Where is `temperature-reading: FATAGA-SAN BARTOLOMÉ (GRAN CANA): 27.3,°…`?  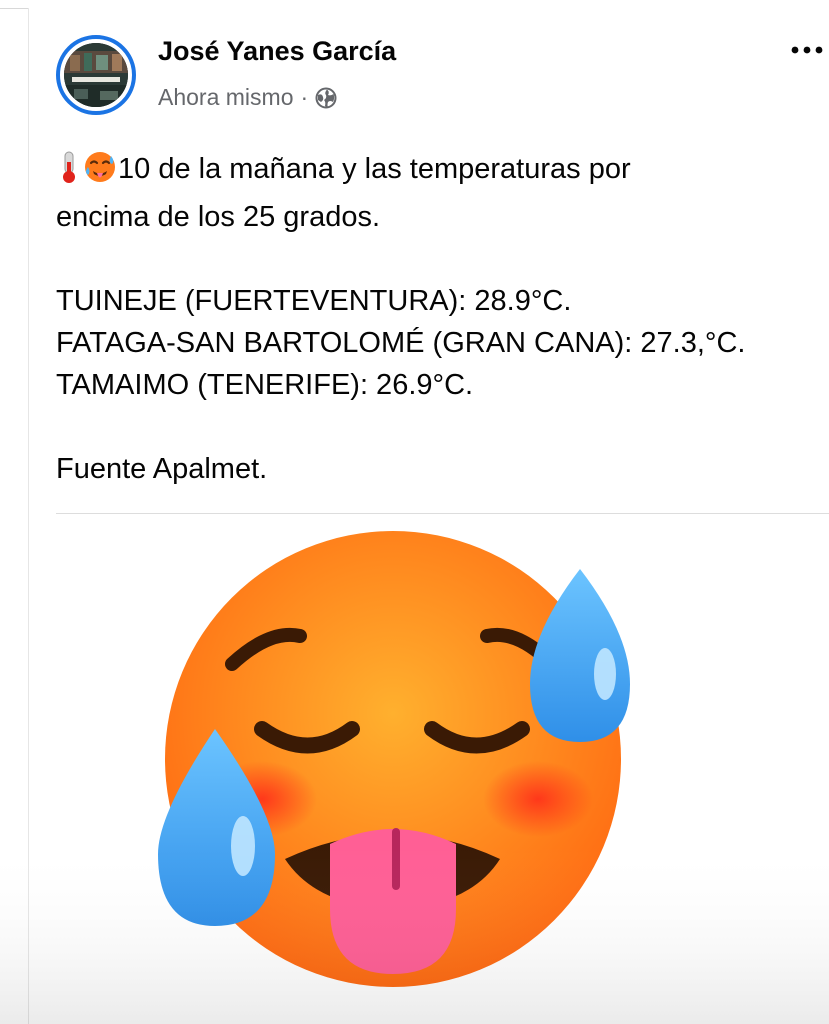
temperature-reading: FATAGA-SAN BARTOLOMÉ (GRAN CANA): 27.3,°… is located at coordinates (401, 343).